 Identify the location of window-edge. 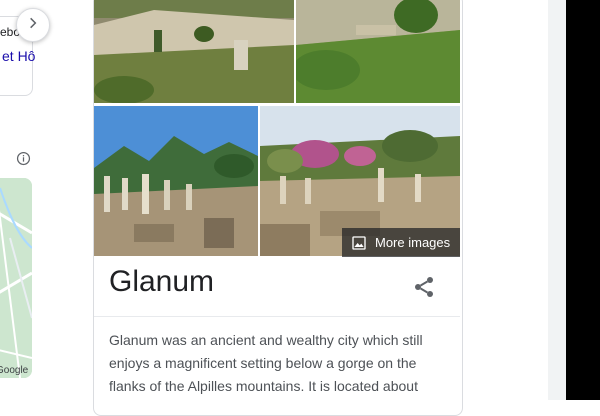
(583, 200).